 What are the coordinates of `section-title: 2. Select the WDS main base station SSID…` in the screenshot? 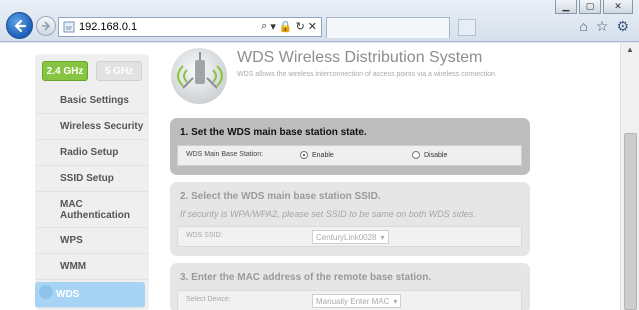 It's located at (280, 196).